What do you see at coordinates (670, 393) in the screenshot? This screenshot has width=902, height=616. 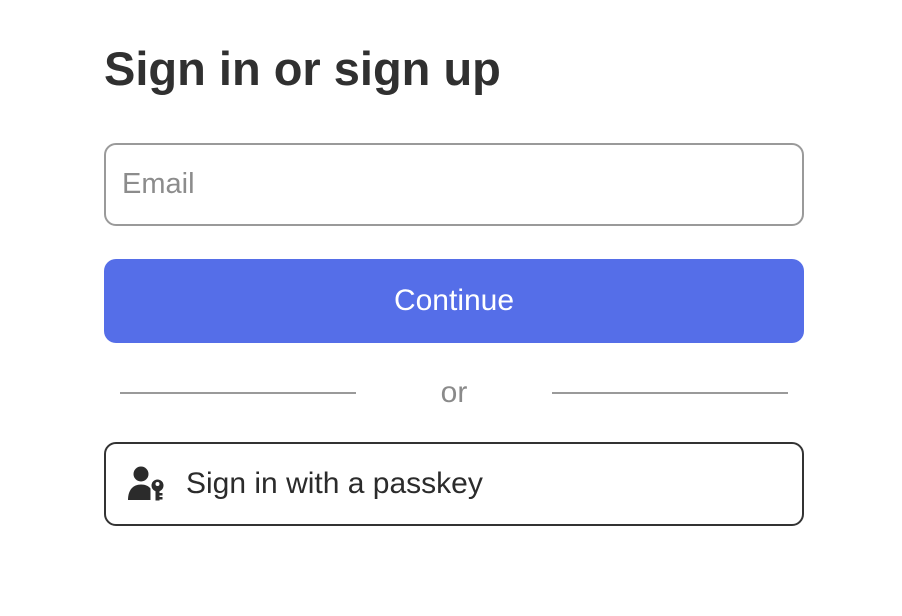 I see `divider-line-right` at bounding box center [670, 393].